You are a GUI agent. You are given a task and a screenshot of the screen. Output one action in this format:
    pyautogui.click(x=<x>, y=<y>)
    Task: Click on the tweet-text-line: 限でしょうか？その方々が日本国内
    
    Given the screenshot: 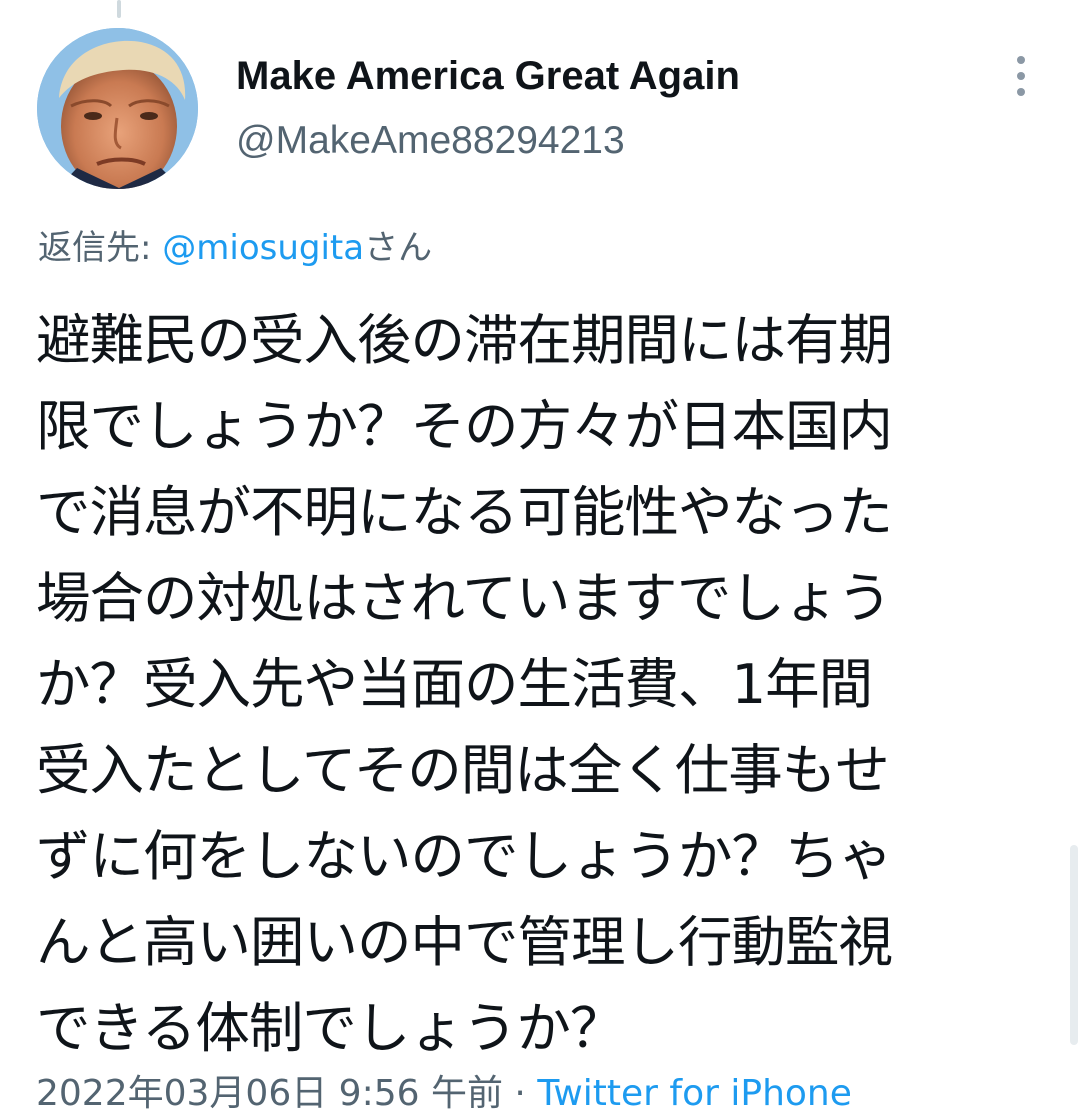 What is the action you would take?
    pyautogui.click(x=464, y=426)
    